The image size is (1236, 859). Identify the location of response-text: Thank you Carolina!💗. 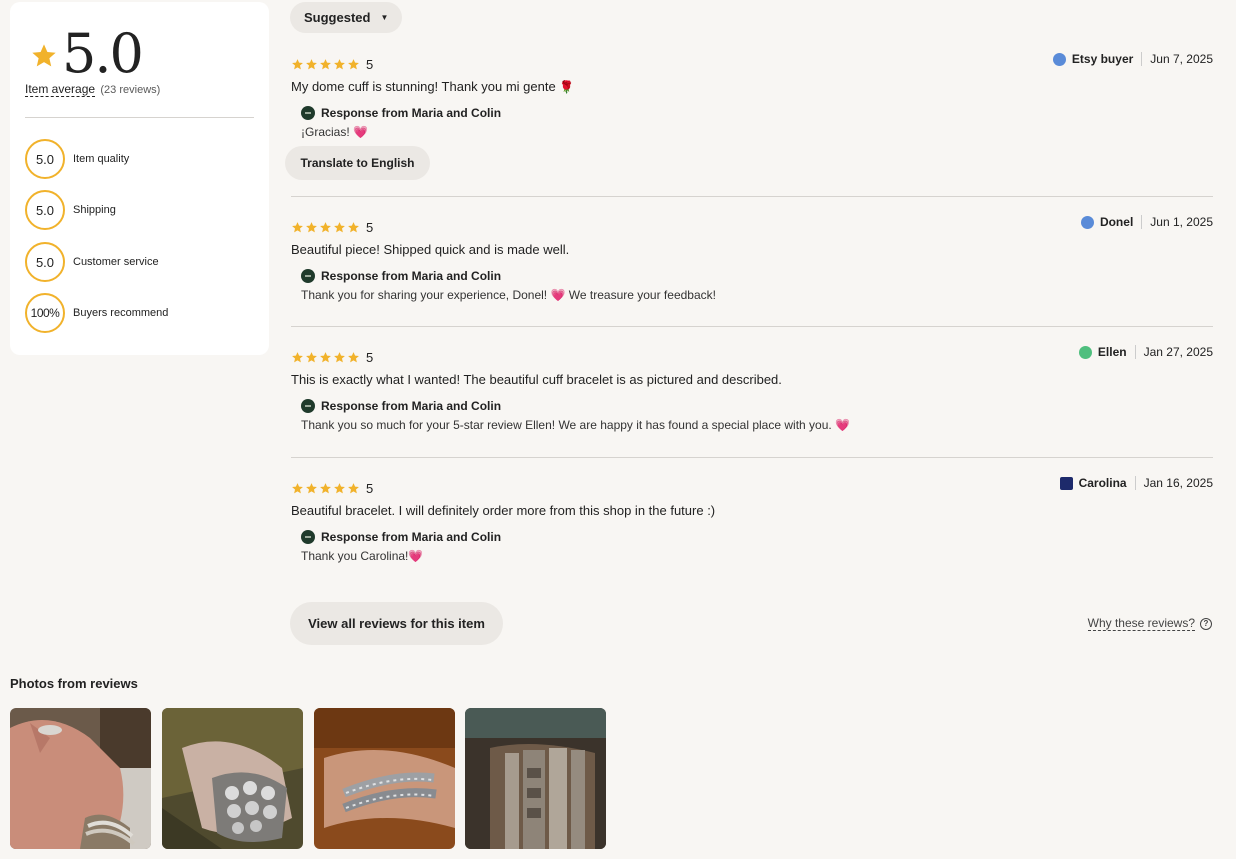
(757, 556).